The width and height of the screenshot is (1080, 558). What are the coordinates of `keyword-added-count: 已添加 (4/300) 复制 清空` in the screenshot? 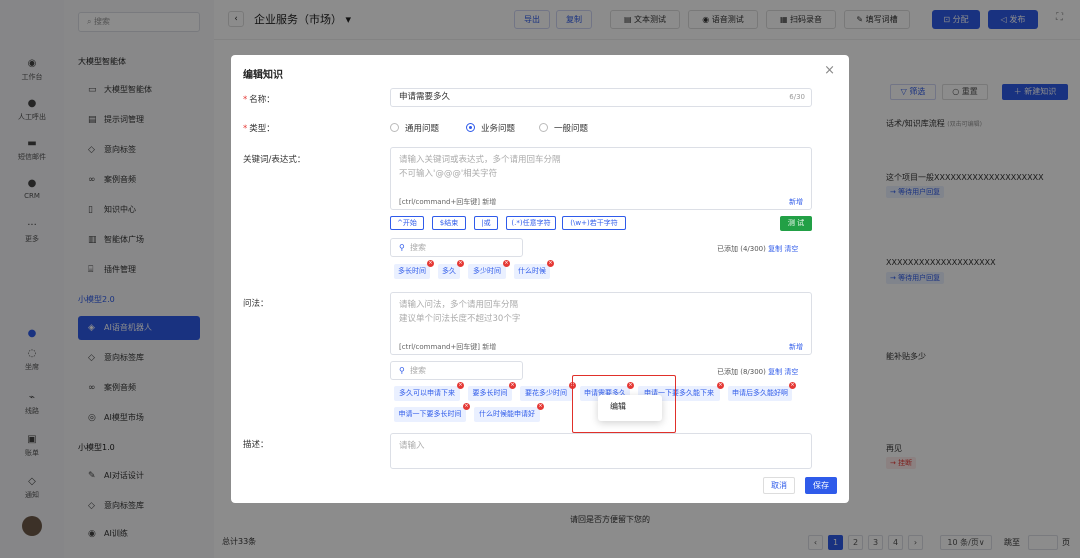 It's located at (758, 249).